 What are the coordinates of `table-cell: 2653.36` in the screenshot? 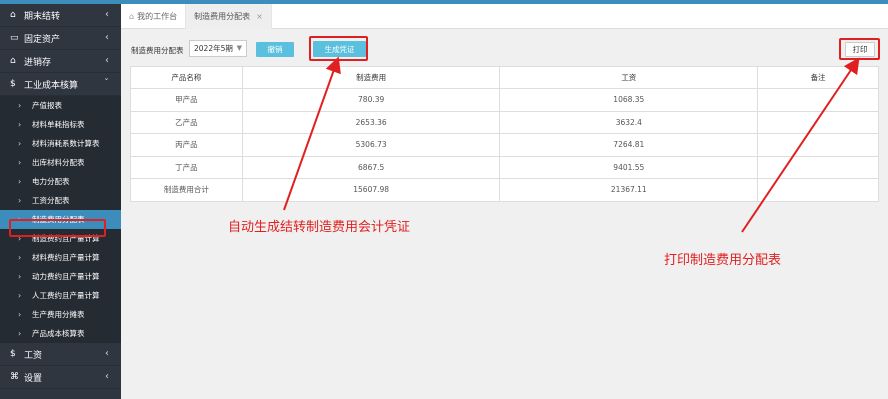 It's located at (371, 122).